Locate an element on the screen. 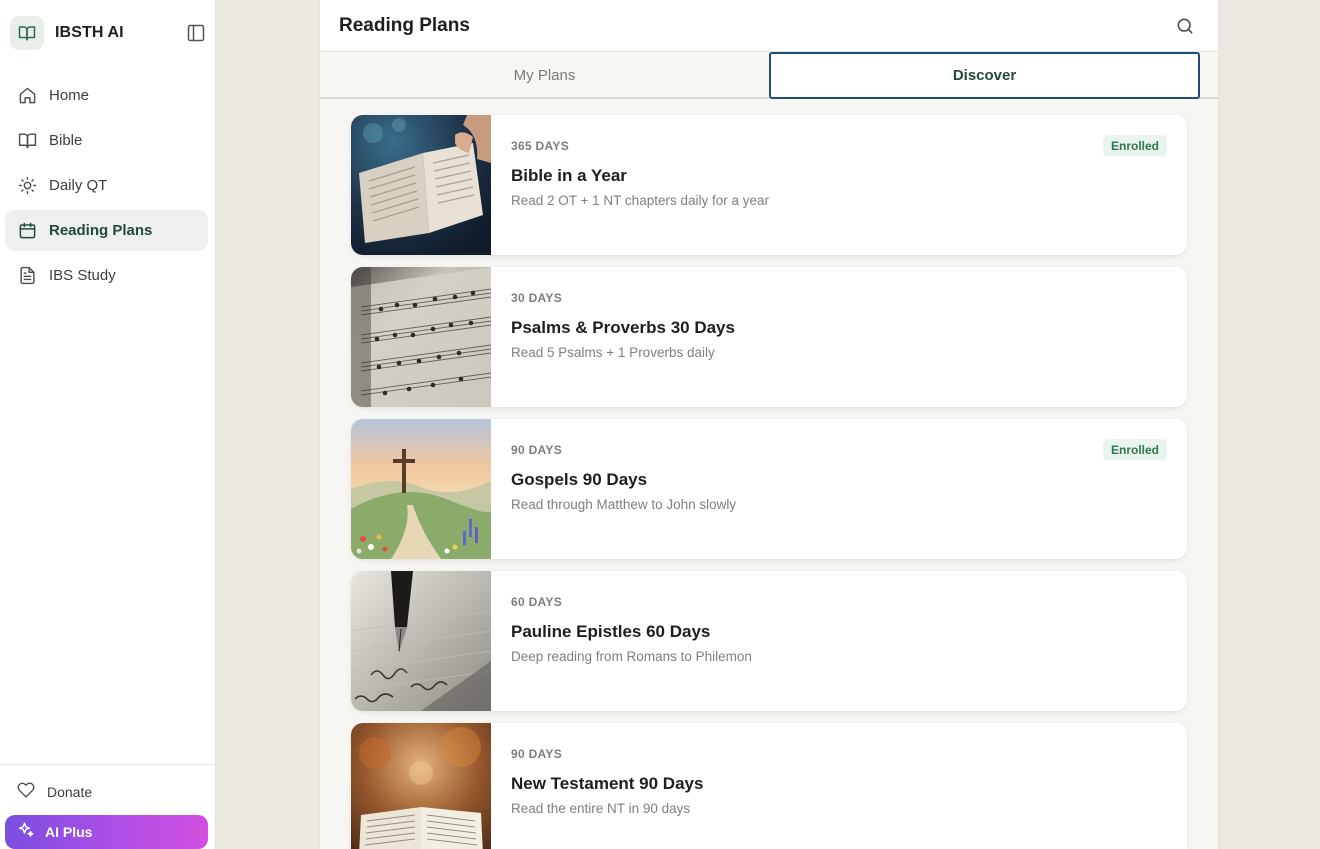 Image resolution: width=1320 pixels, height=849 pixels. plan-description: Deep reading from Romans to Philemon is located at coordinates (631, 656).